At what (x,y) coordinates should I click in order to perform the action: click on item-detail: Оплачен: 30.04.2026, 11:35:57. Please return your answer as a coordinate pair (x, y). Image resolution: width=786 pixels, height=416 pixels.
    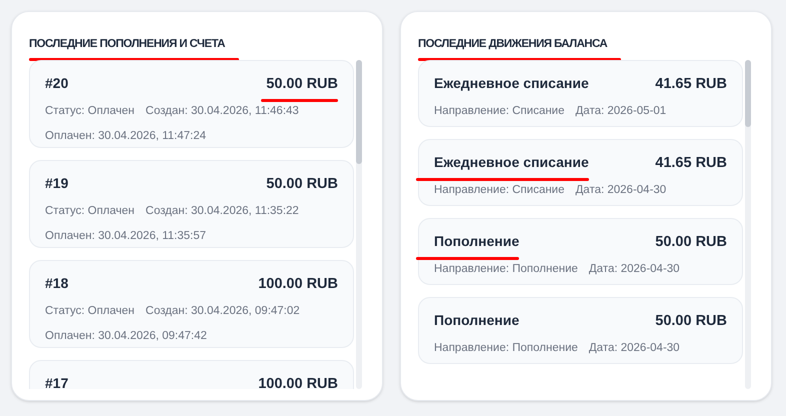
    Looking at the image, I should click on (125, 236).